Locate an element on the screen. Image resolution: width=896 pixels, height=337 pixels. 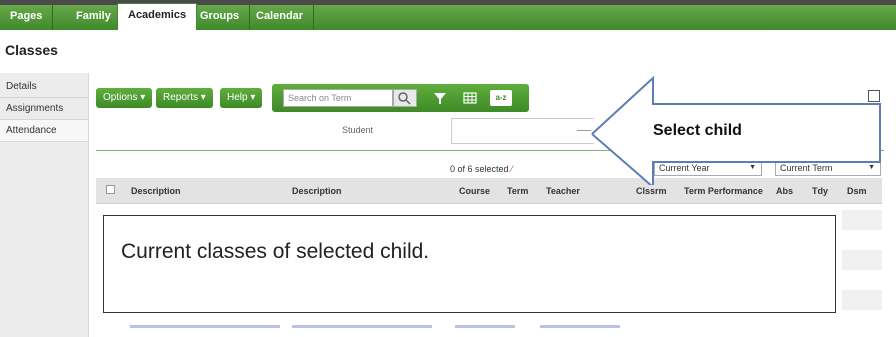
sidebar-item-details: Details is located at coordinates (44, 87).